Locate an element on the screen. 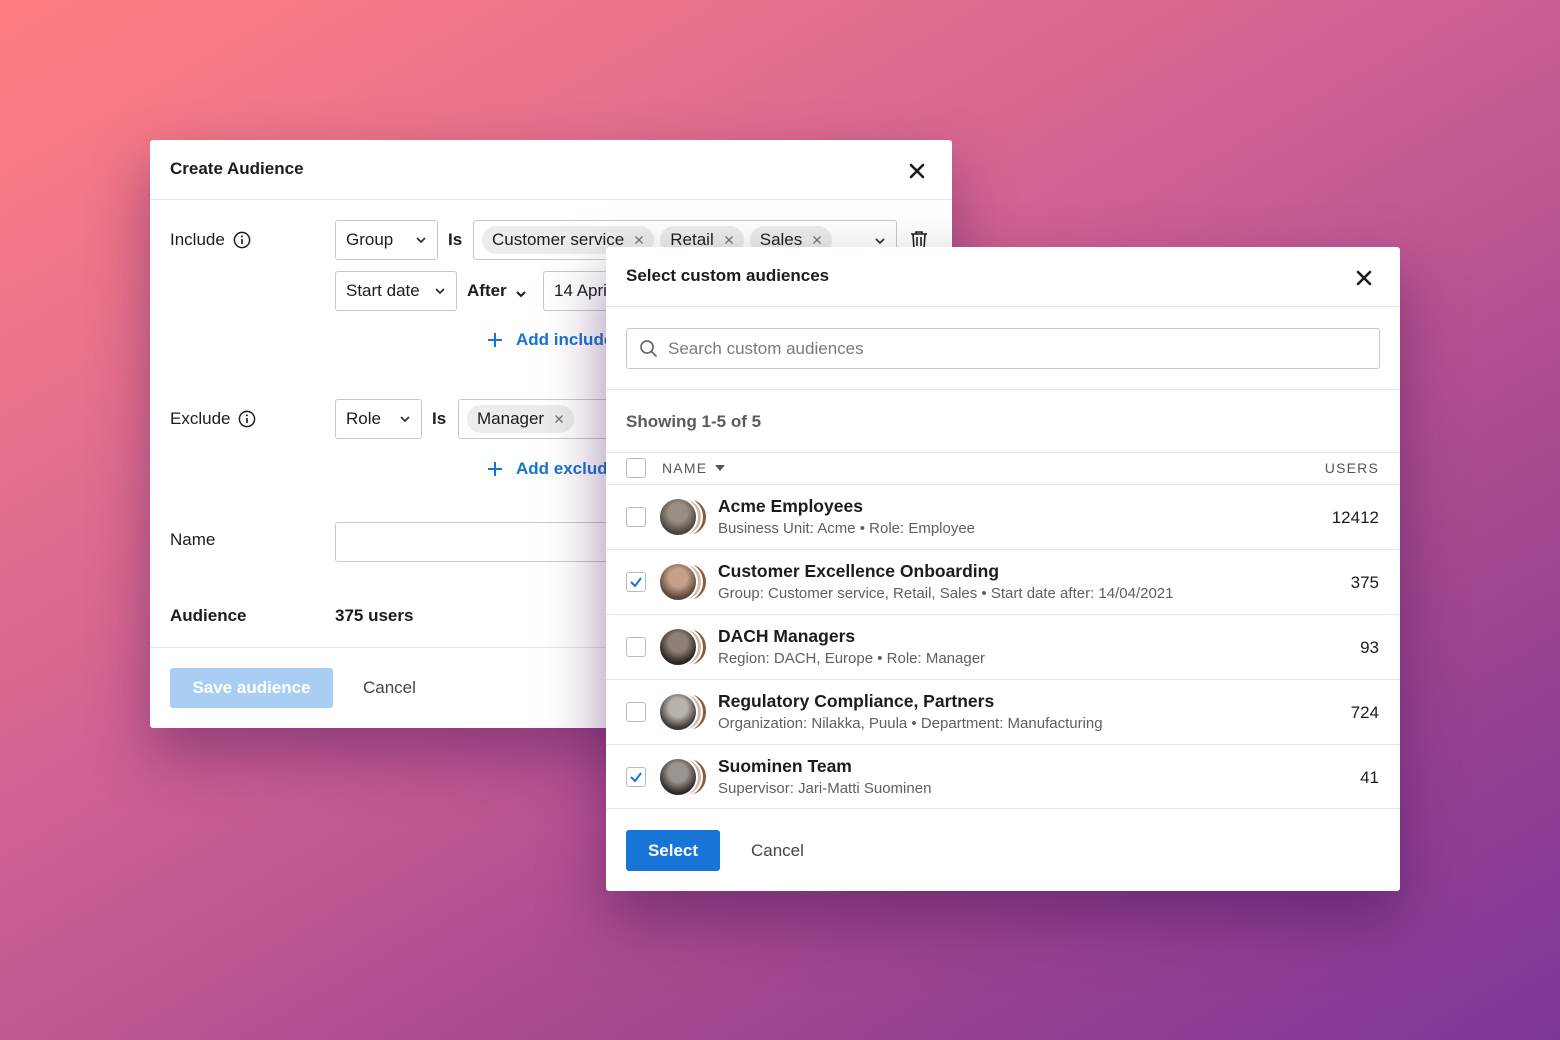  audience-user-count: 93 is located at coordinates (1369, 647).